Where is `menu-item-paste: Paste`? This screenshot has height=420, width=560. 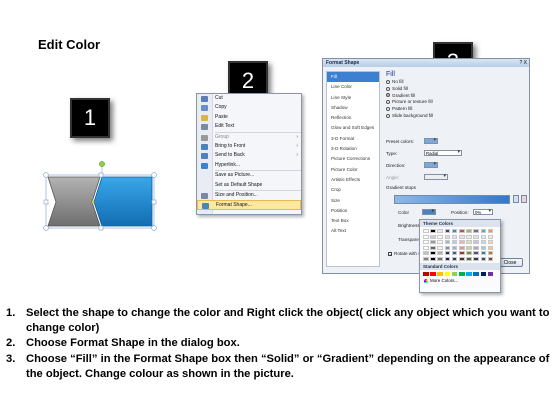 menu-item-paste: Paste is located at coordinates (249, 117).